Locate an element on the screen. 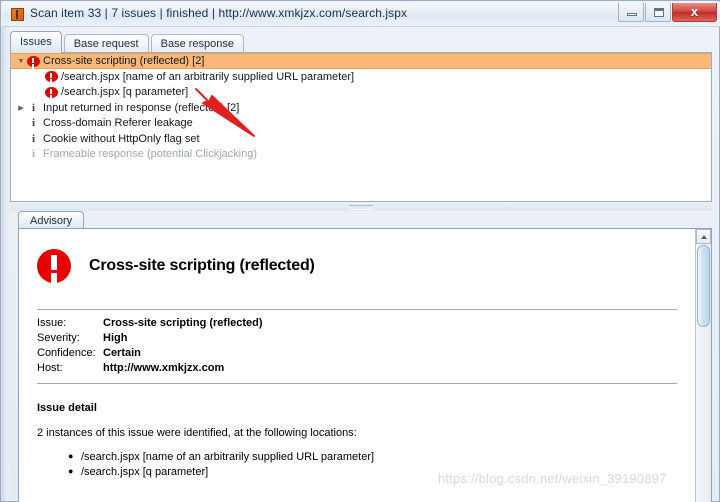  meta-value-confidence: Certain is located at coordinates (122, 353).